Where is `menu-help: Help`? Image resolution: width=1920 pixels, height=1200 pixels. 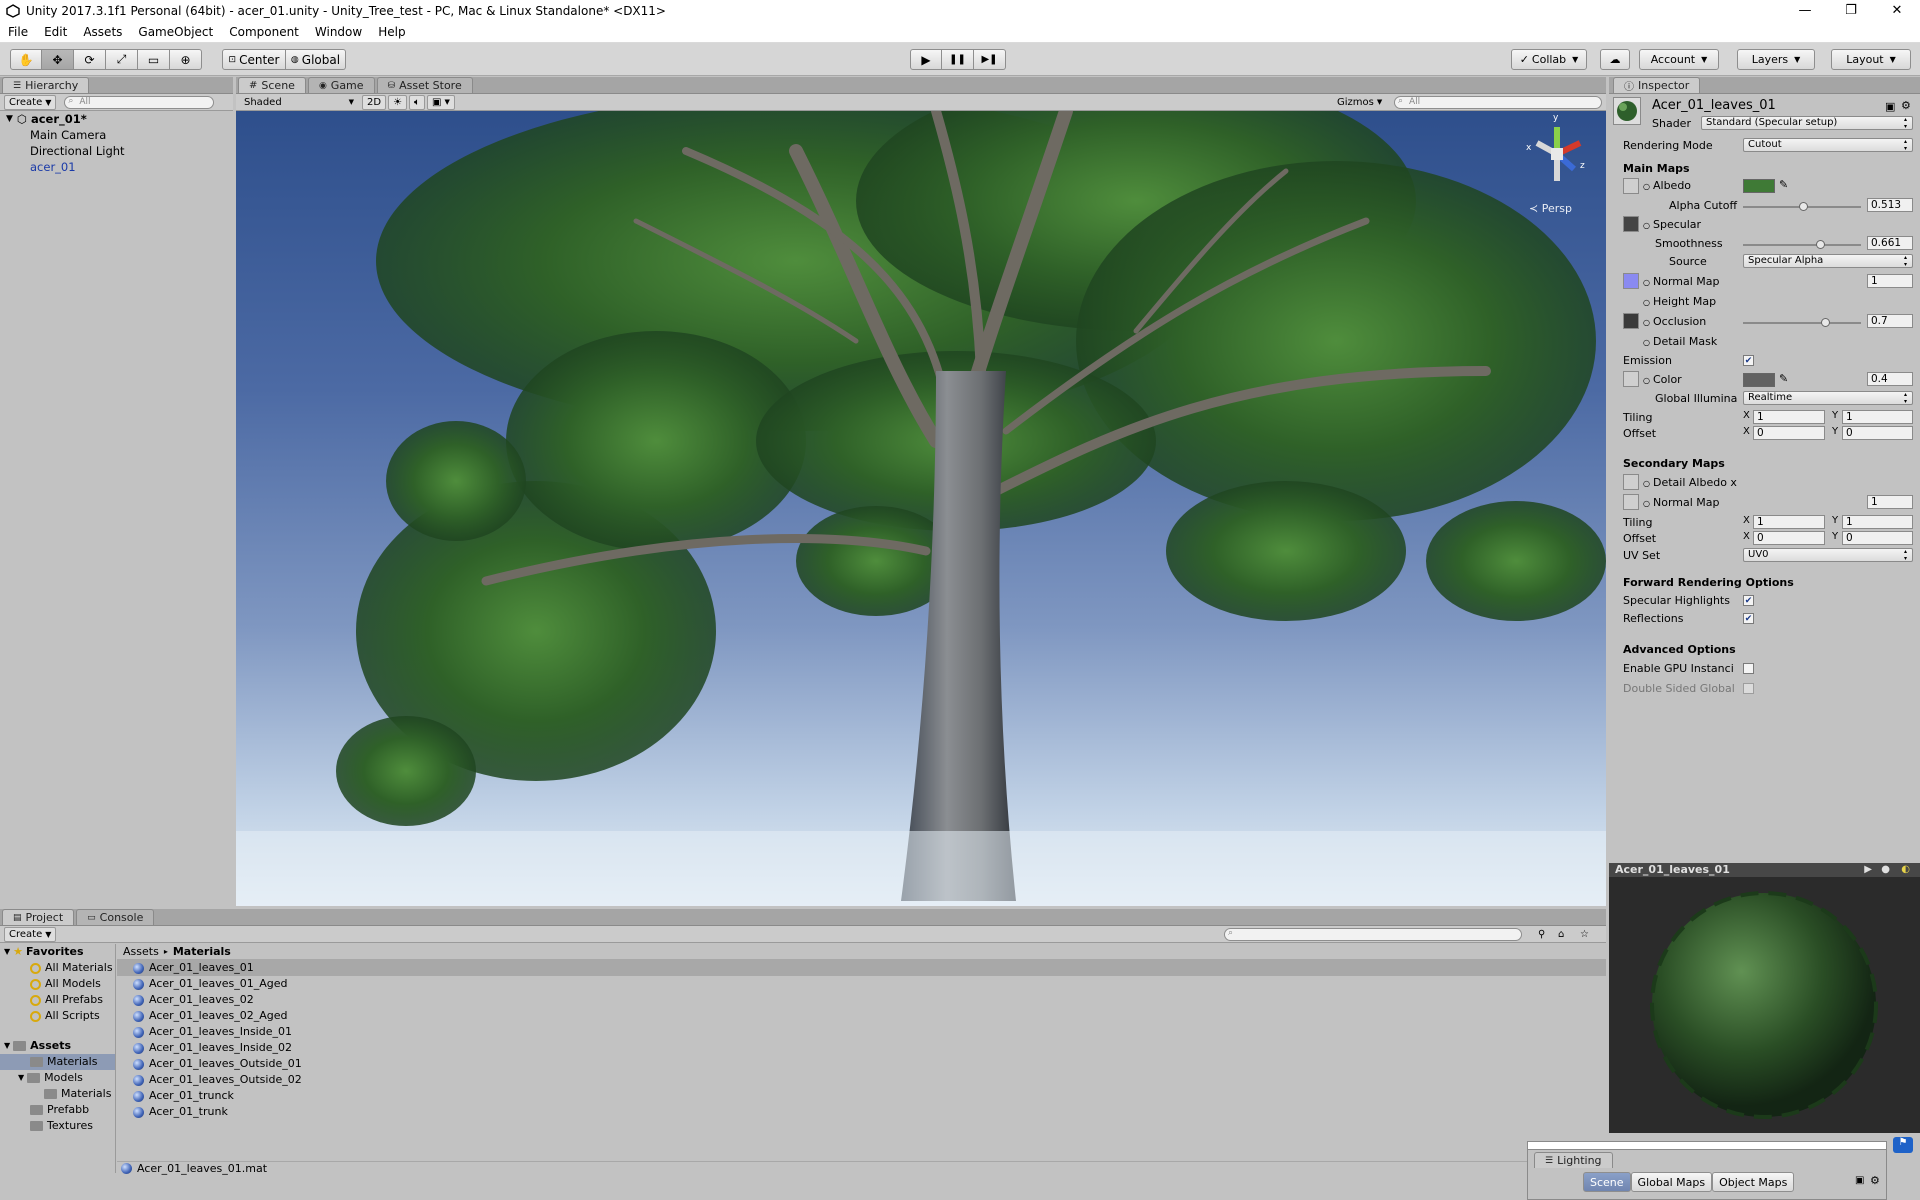
menu-help: Help is located at coordinates (391, 32).